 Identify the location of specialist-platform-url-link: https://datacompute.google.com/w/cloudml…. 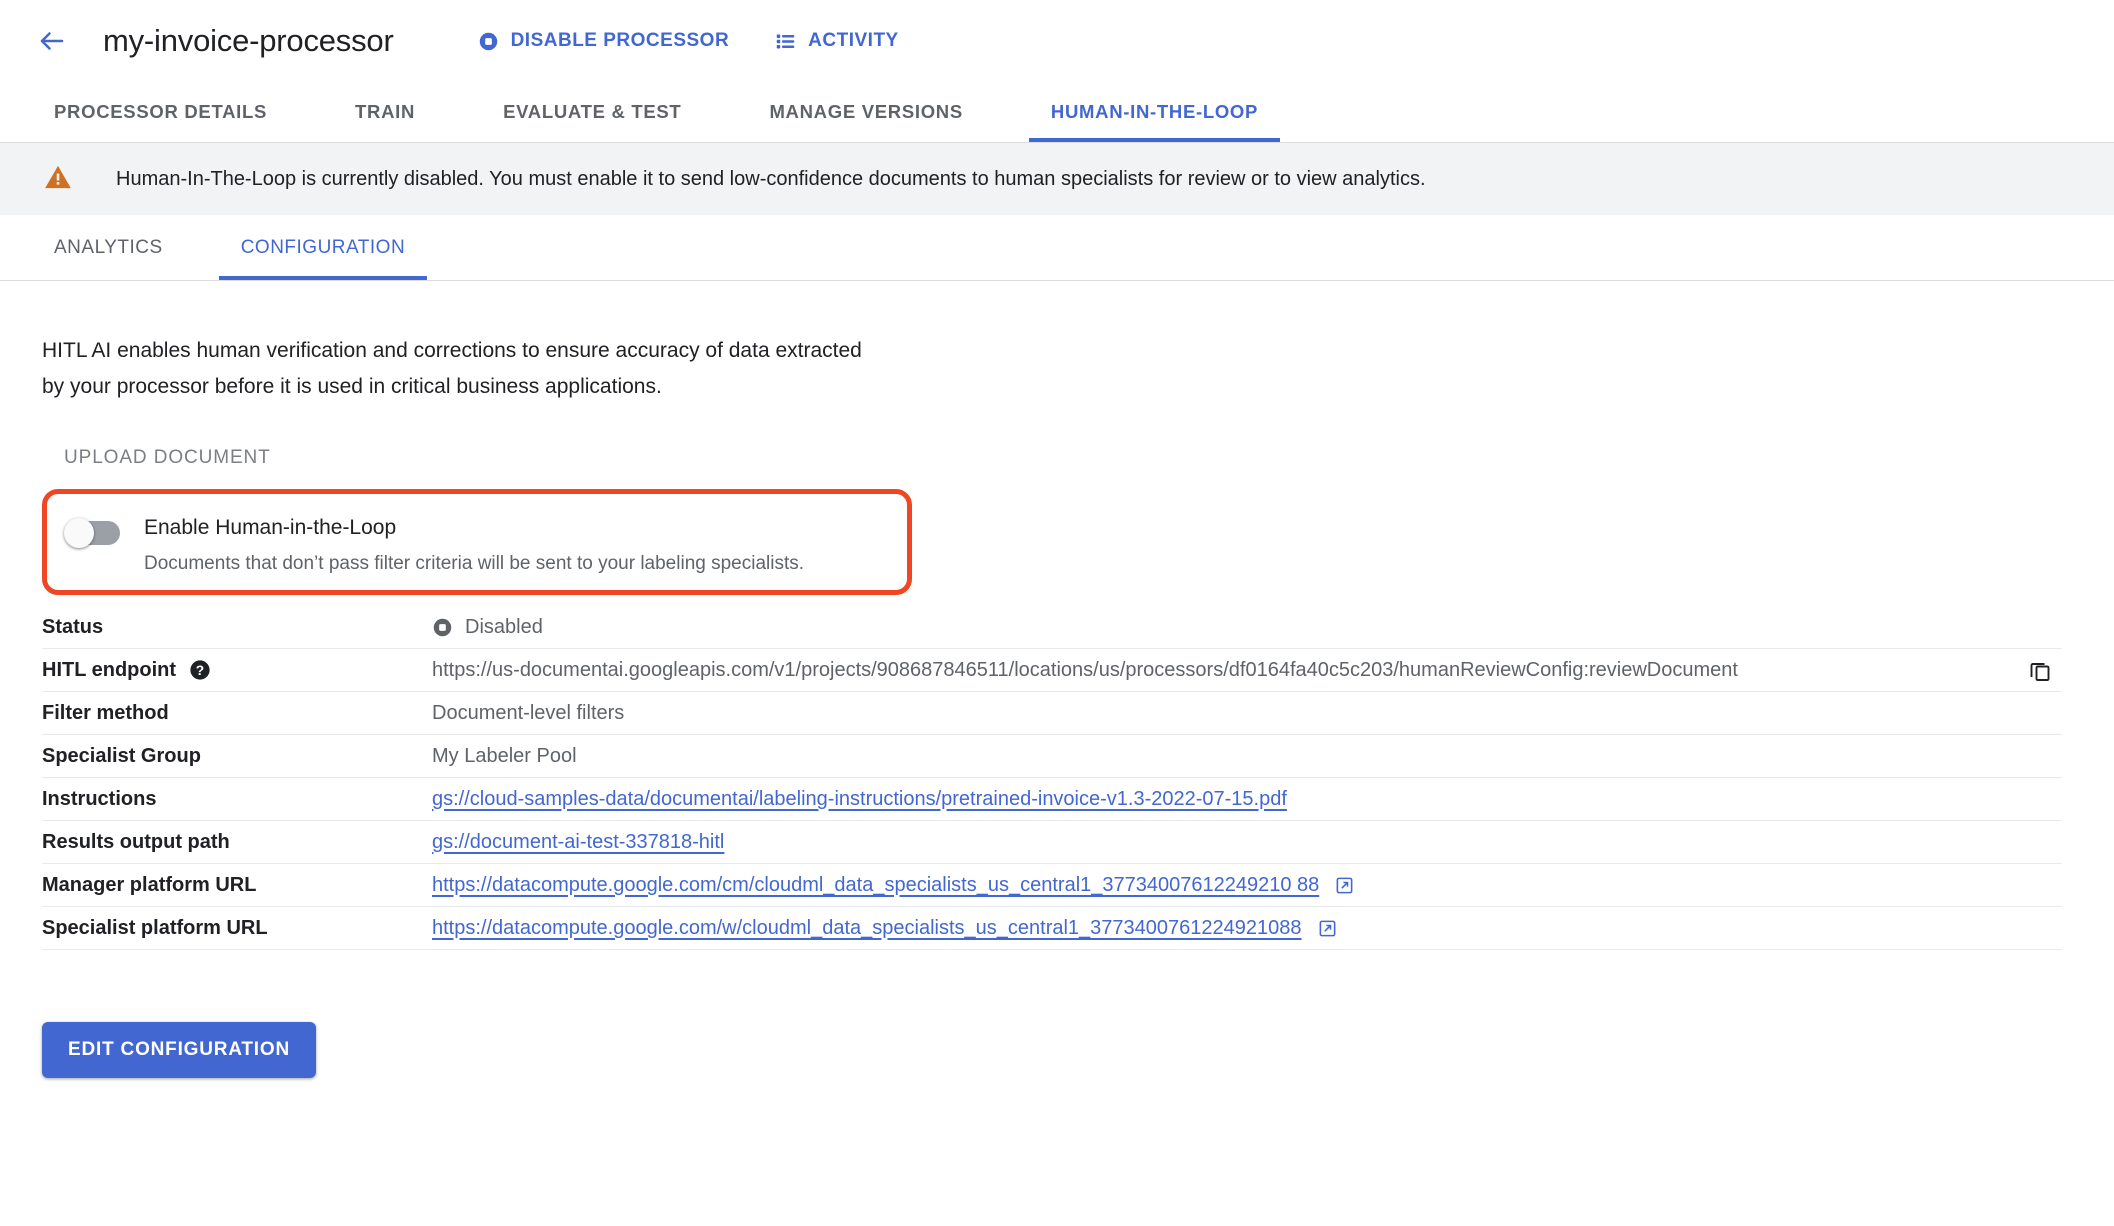
(867, 928).